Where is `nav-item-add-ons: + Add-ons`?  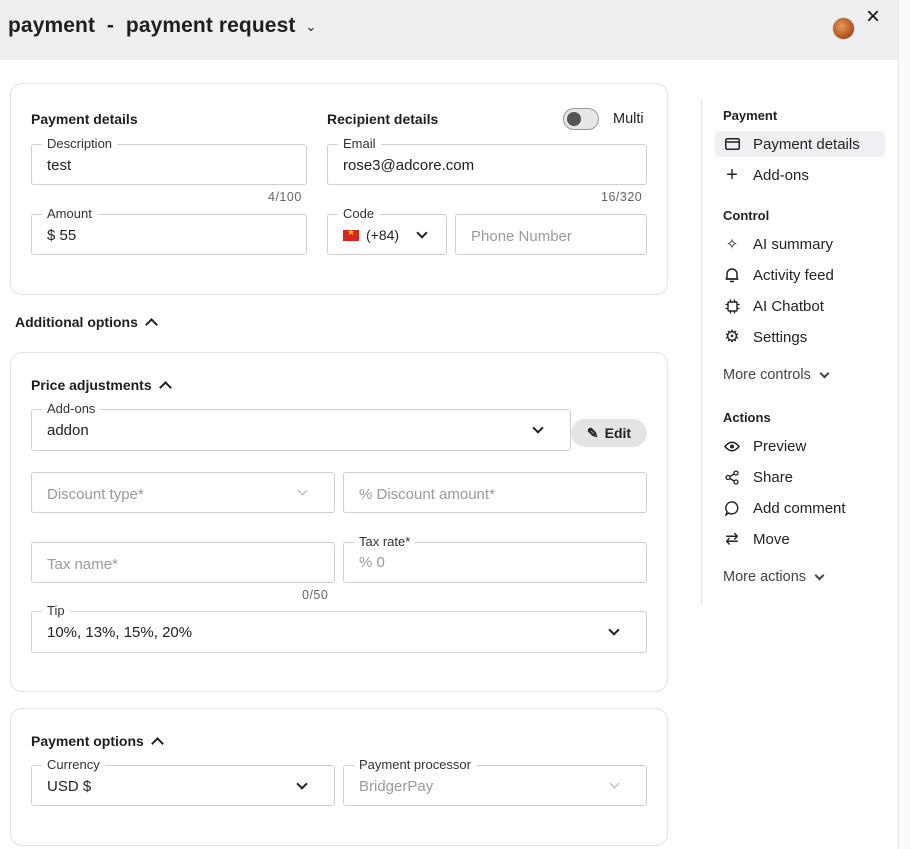 nav-item-add-ons: + Add-ons is located at coordinates (800, 175).